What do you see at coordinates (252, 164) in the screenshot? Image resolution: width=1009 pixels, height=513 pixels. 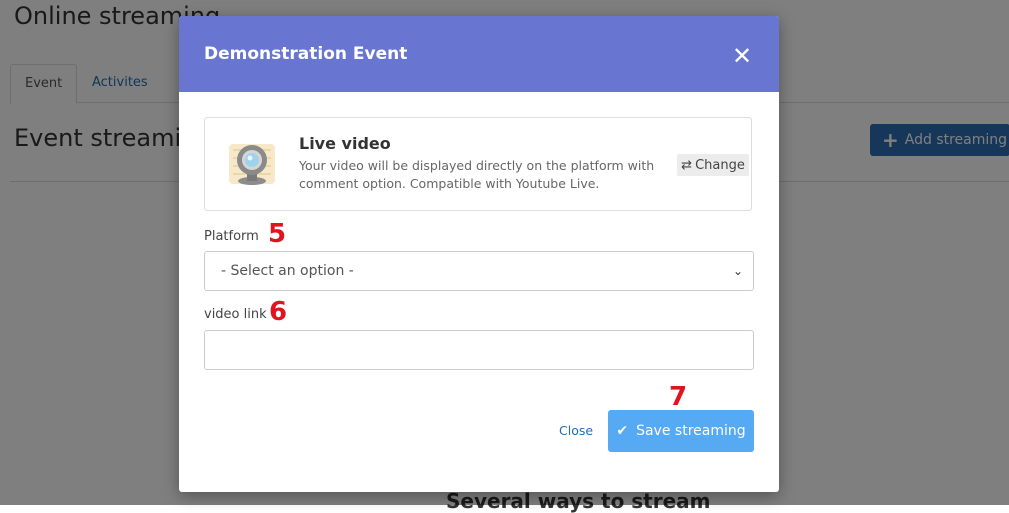 I see `webcam-icon` at bounding box center [252, 164].